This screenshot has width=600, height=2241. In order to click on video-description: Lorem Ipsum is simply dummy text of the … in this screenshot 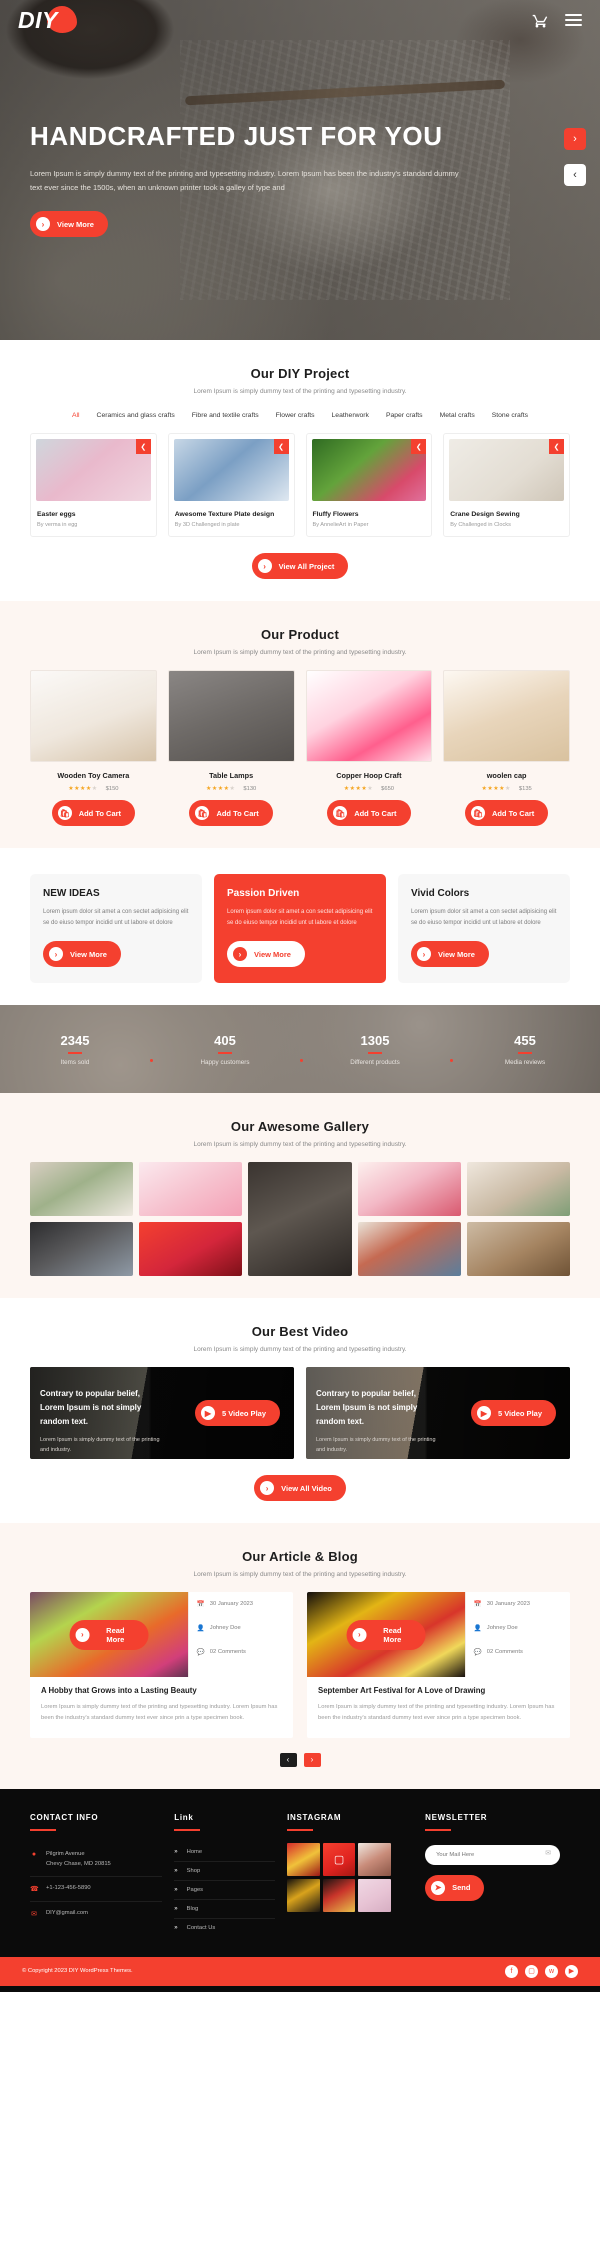, I will do `click(376, 1445)`.